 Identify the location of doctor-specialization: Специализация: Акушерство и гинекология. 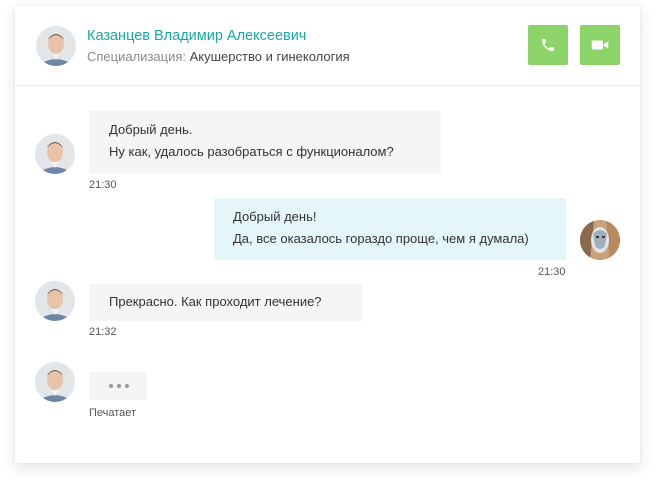
(218, 56).